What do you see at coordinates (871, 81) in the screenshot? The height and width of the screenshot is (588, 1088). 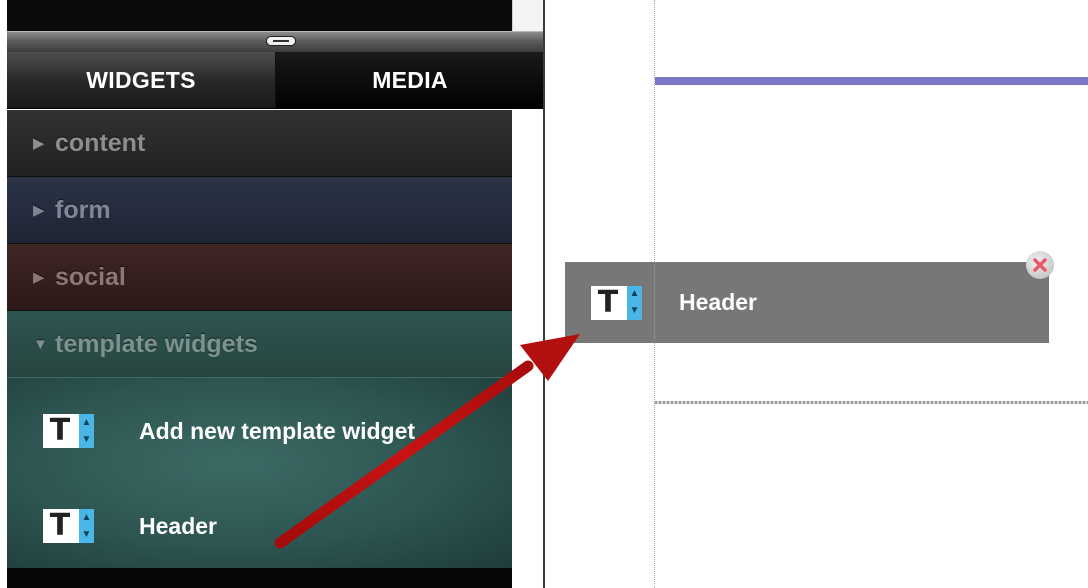 I see `header-rule` at bounding box center [871, 81].